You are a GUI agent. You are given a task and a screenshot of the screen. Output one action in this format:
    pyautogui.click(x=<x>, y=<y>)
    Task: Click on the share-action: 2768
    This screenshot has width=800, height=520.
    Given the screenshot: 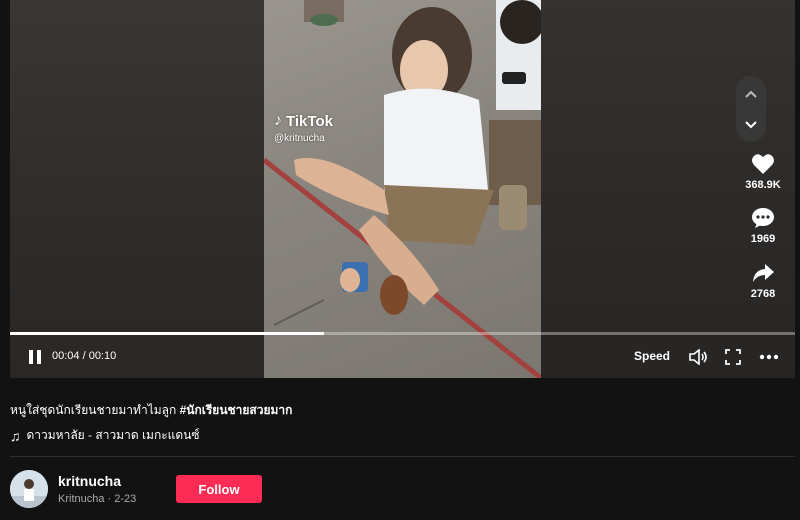 What is the action you would take?
    pyautogui.click(x=763, y=281)
    